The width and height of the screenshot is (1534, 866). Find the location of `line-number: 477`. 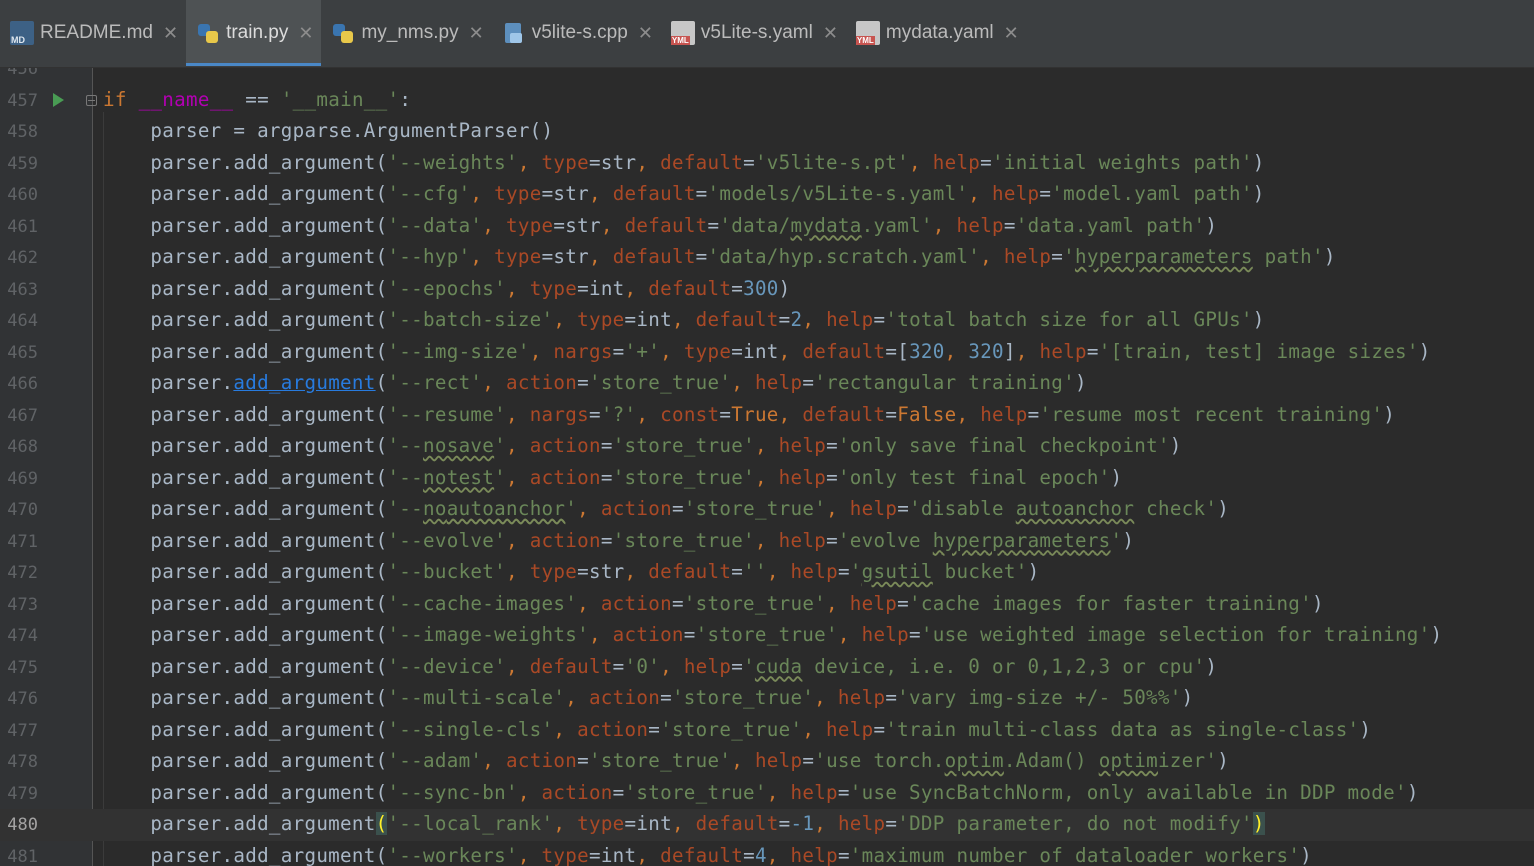

line-number: 477 is located at coordinates (22, 730).